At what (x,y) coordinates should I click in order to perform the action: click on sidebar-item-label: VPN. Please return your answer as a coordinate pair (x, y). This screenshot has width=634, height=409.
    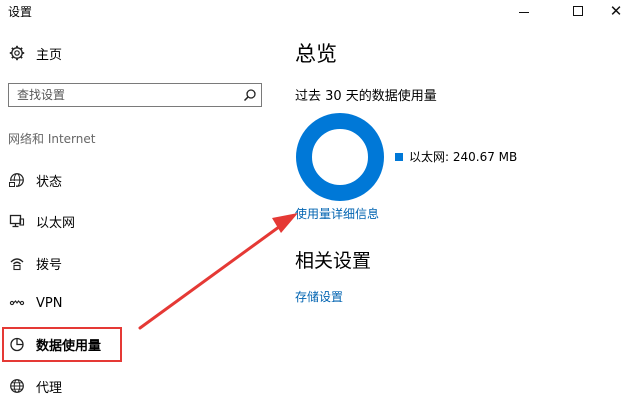
    Looking at the image, I should click on (49, 303).